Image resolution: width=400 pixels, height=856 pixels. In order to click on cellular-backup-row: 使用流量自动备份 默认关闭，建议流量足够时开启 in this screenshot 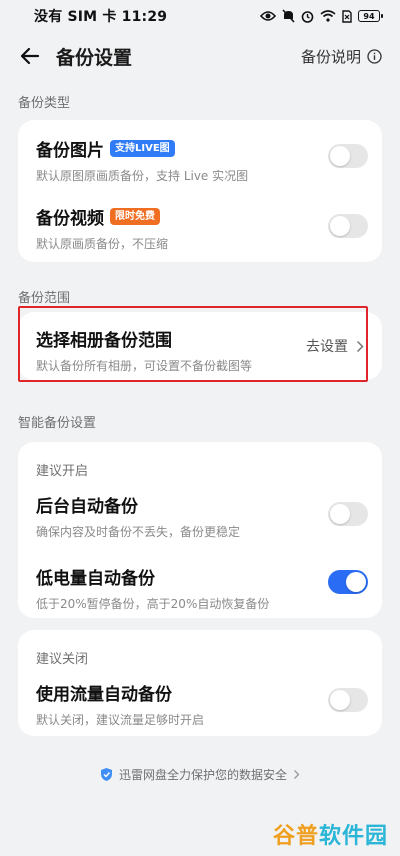, I will do `click(202, 704)`.